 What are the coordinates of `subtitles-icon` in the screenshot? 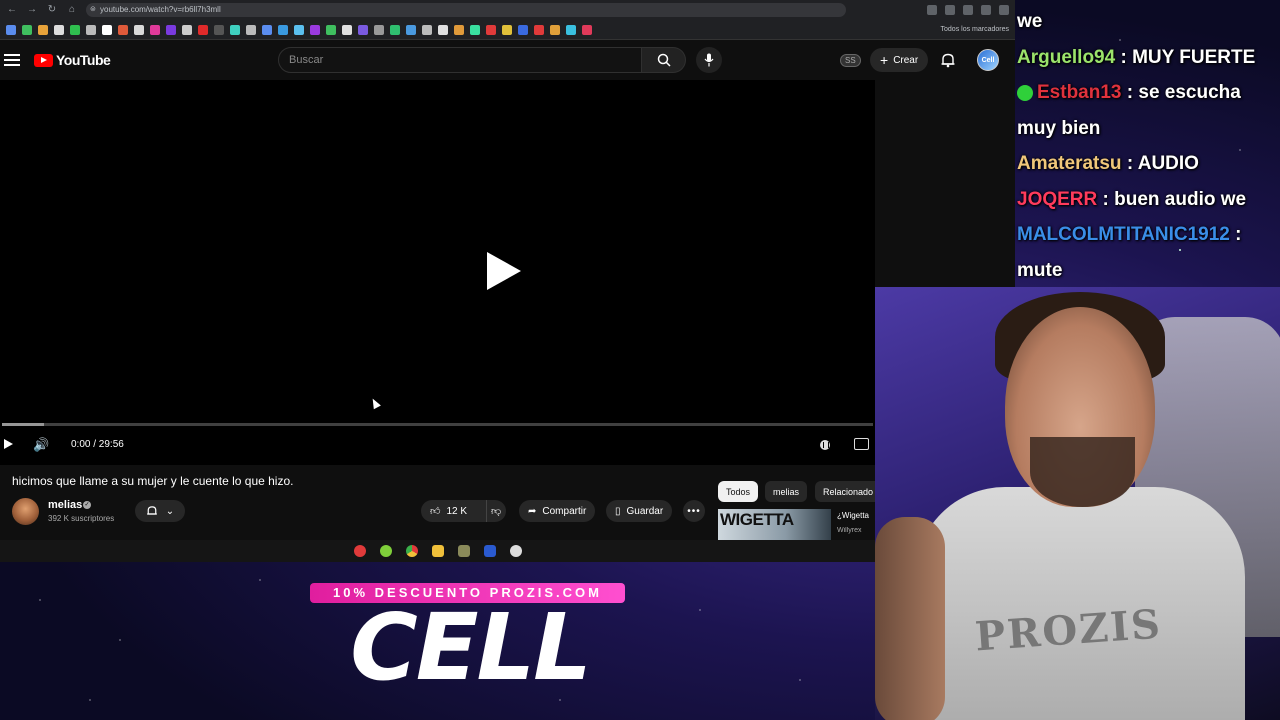 It's located at (861, 444).